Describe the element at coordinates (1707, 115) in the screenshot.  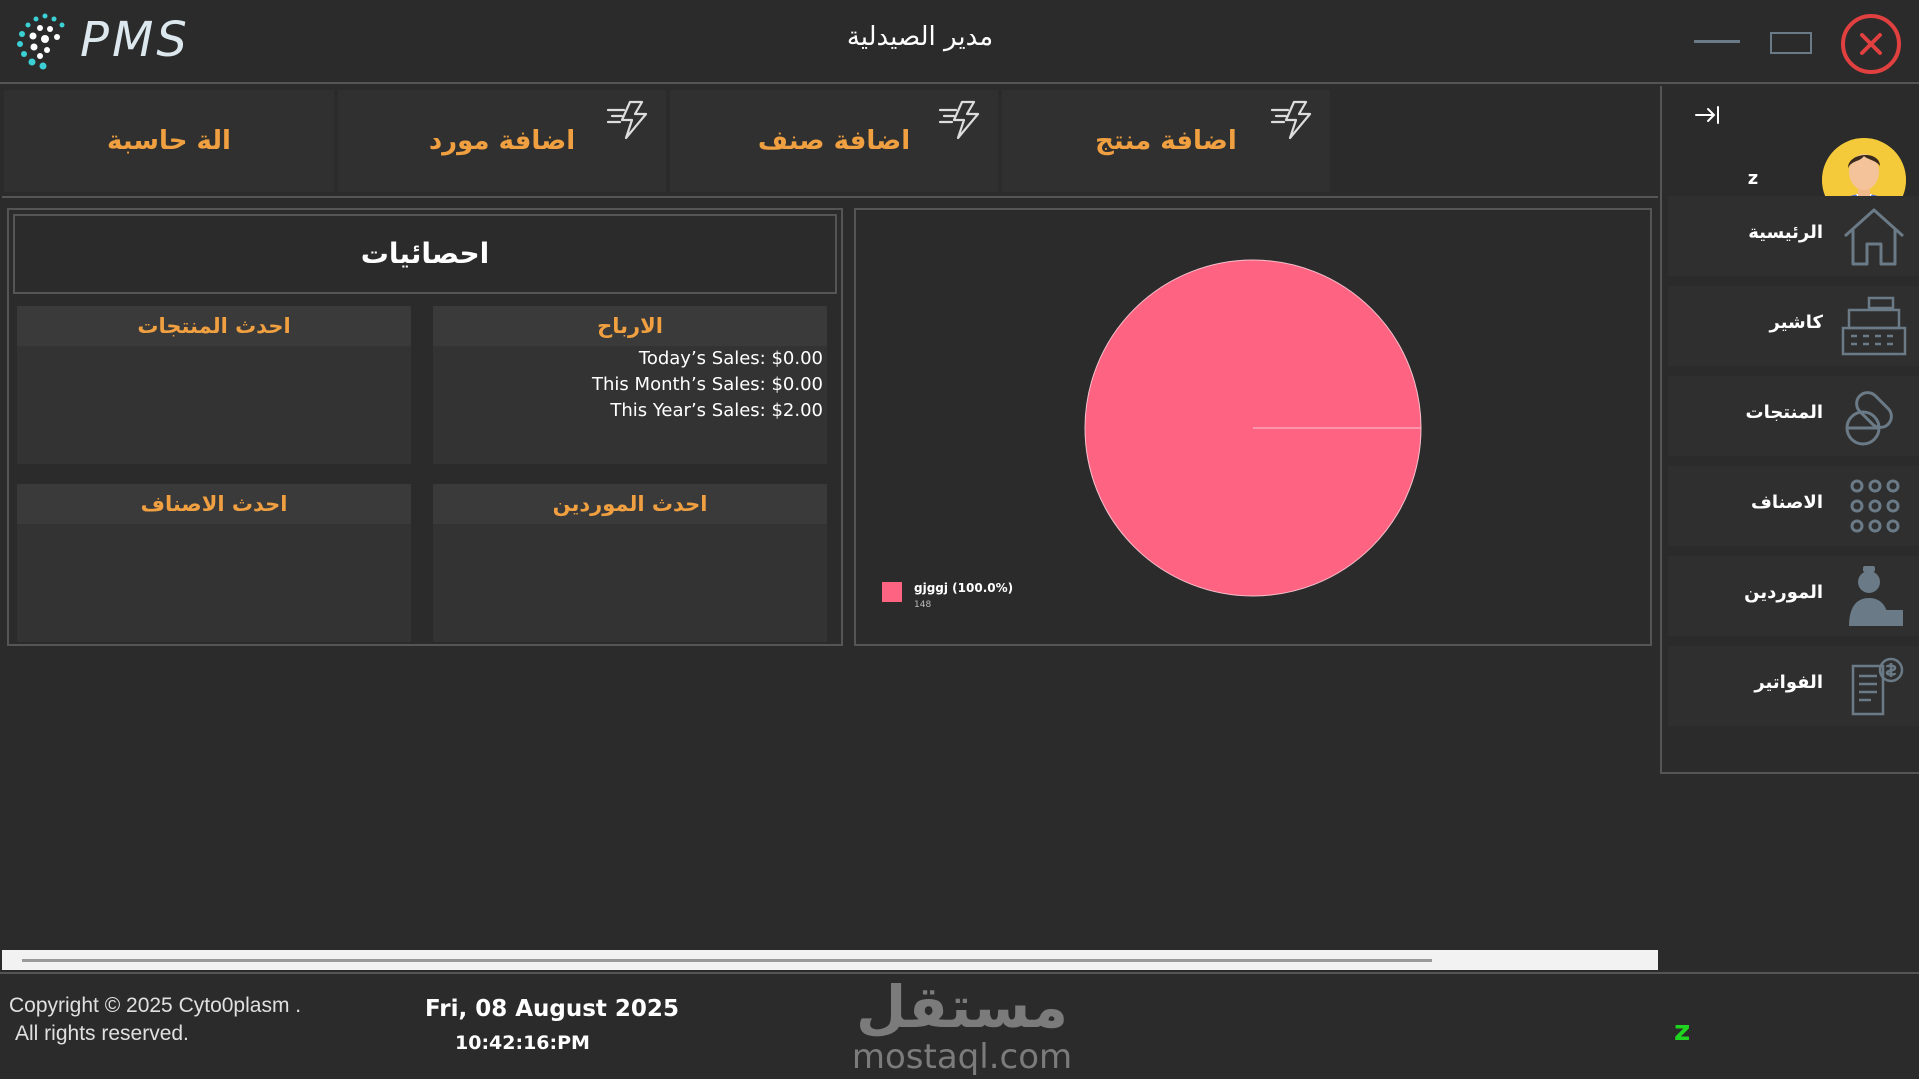
I see `collapse-sidebar-icon` at that location.